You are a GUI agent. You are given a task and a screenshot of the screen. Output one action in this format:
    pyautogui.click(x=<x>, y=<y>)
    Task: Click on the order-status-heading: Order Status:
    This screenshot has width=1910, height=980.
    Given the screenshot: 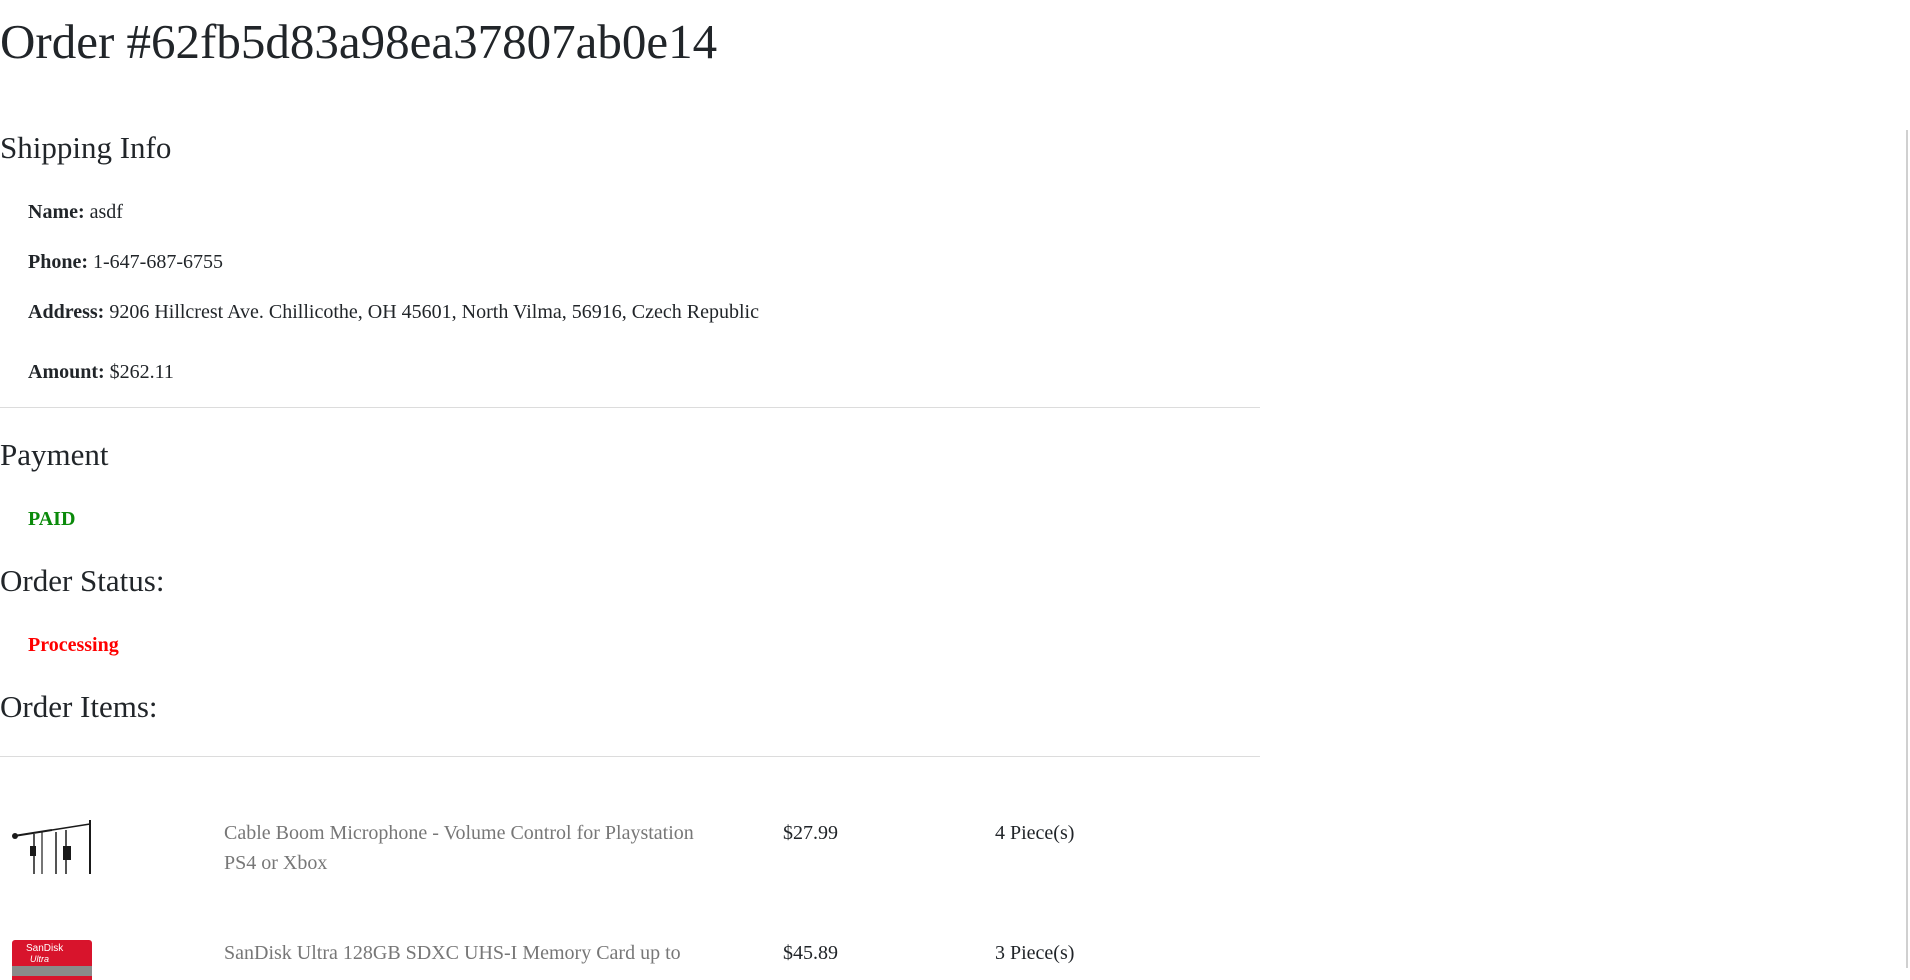 What is the action you would take?
    pyautogui.click(x=82, y=580)
    